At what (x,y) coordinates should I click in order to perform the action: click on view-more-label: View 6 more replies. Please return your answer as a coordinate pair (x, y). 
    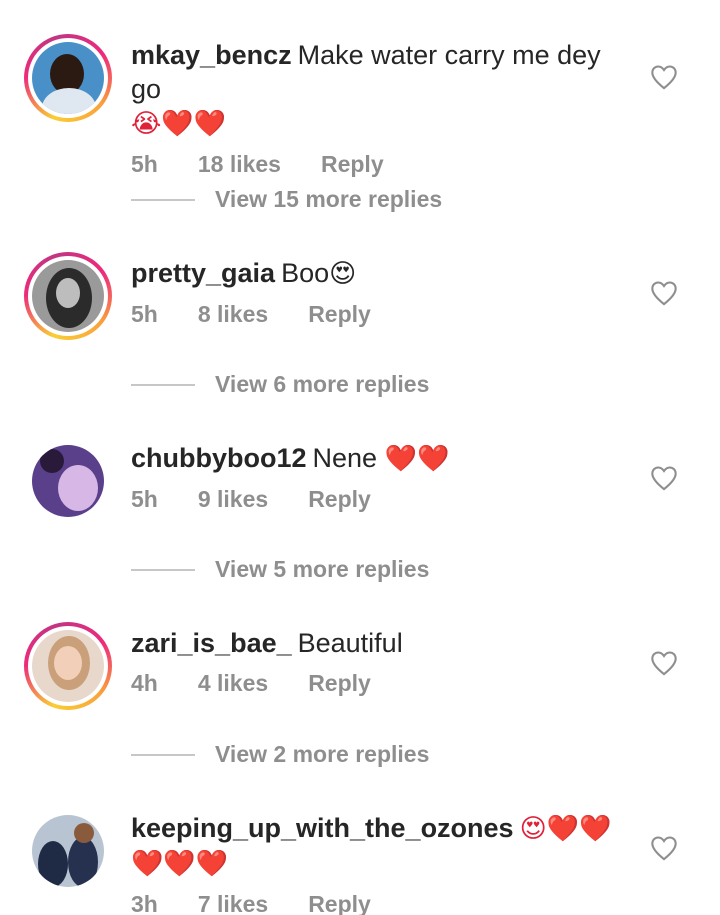
    Looking at the image, I should click on (322, 384).